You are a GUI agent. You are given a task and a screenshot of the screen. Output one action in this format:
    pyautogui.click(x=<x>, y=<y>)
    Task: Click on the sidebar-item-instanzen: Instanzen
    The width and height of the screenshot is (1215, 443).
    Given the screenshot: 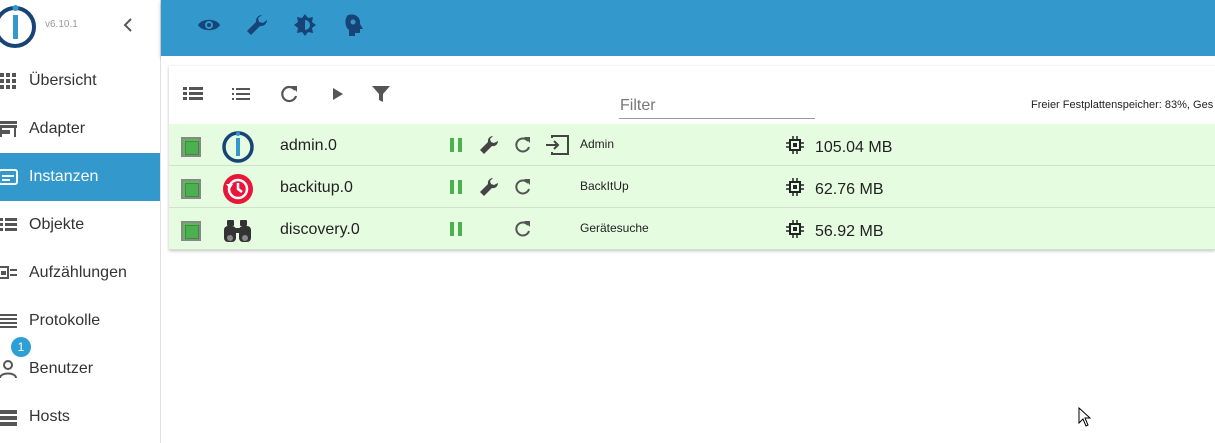 What is the action you would take?
    pyautogui.click(x=80, y=177)
    